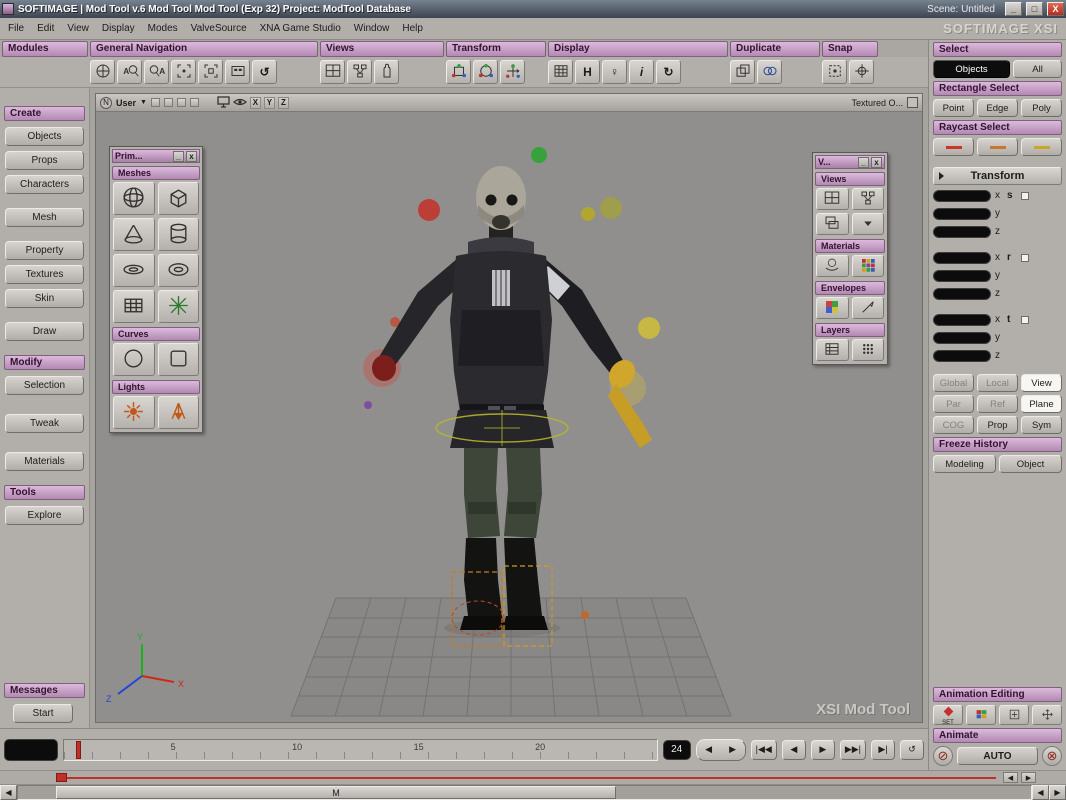 This screenshot has width=1066, height=800. I want to click on ref-mode-button: Ref, so click(997, 404).